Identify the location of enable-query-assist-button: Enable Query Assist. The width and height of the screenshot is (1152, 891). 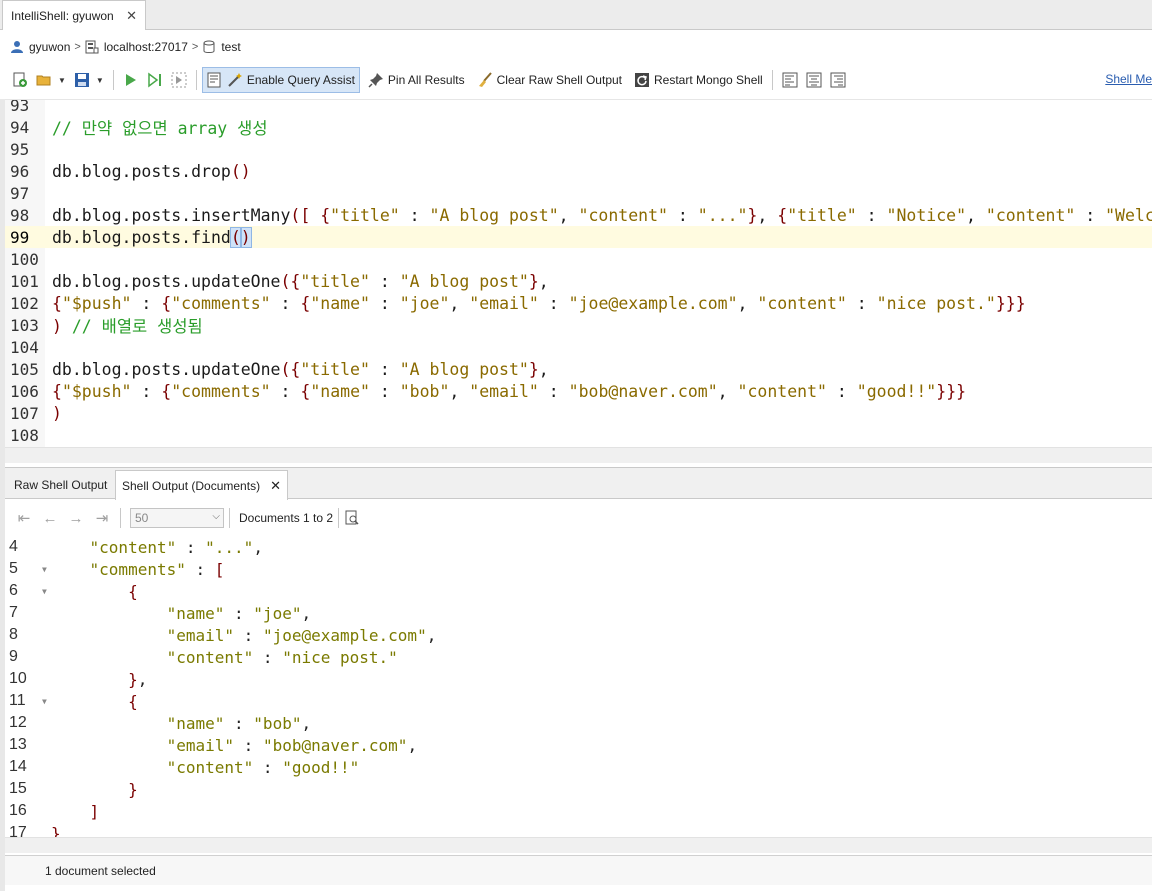
(280, 80).